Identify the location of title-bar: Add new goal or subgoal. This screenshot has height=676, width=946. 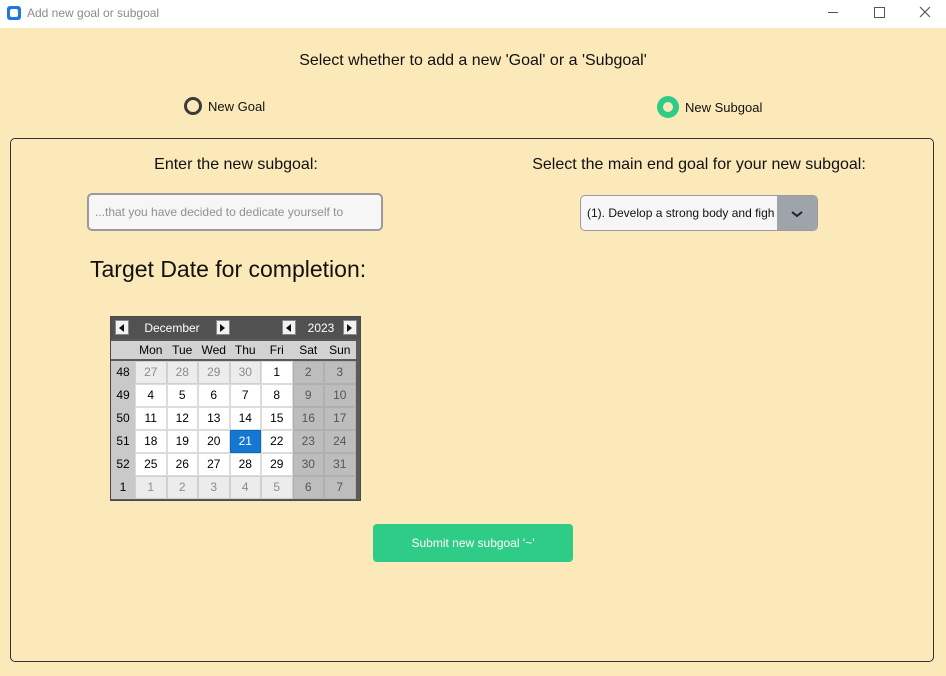
(473, 14).